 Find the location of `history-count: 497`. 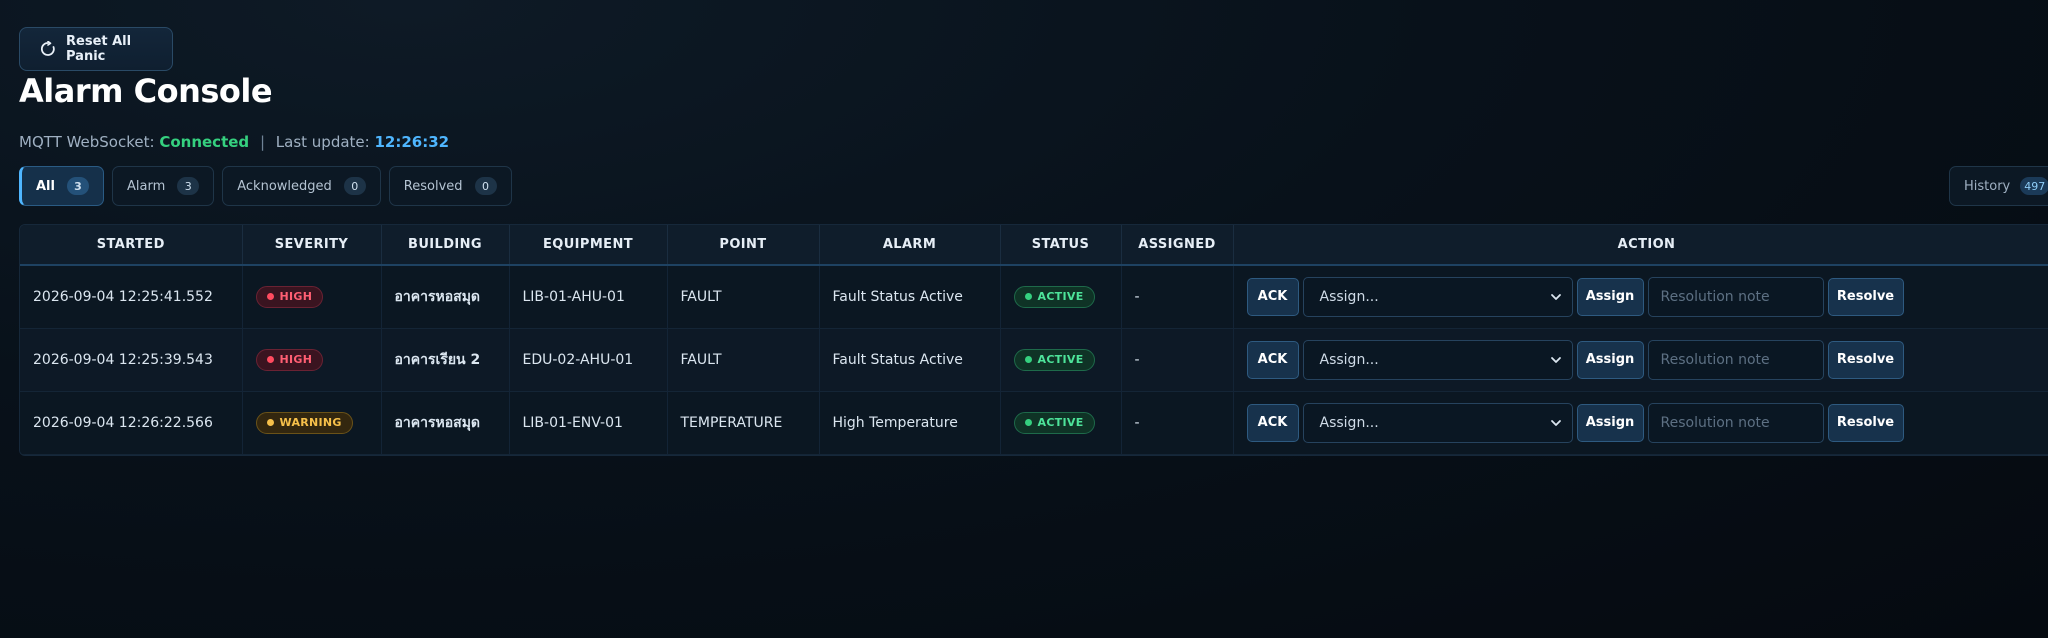

history-count: 497 is located at coordinates (2034, 186).